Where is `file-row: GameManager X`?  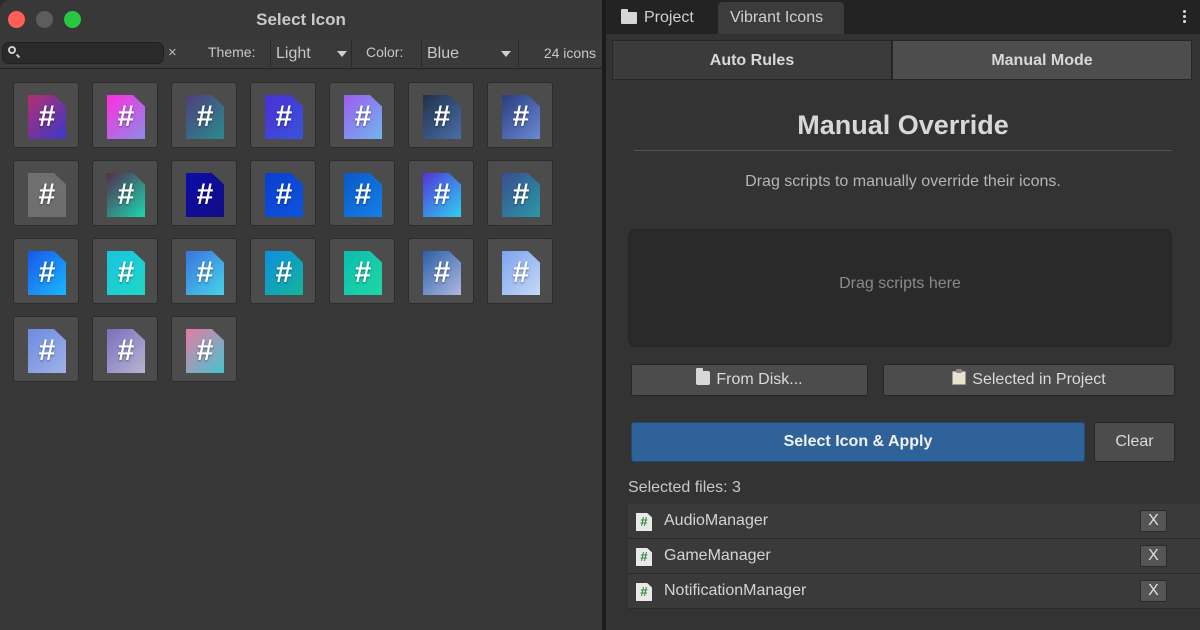 file-row: GameManager X is located at coordinates (914, 556).